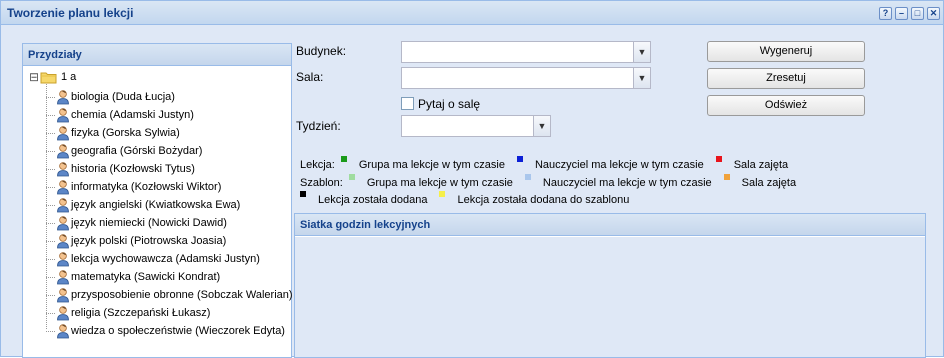  I want to click on window-titlebar: Tworzenie planu lekcji ? – □ ✕, so click(472, 13).